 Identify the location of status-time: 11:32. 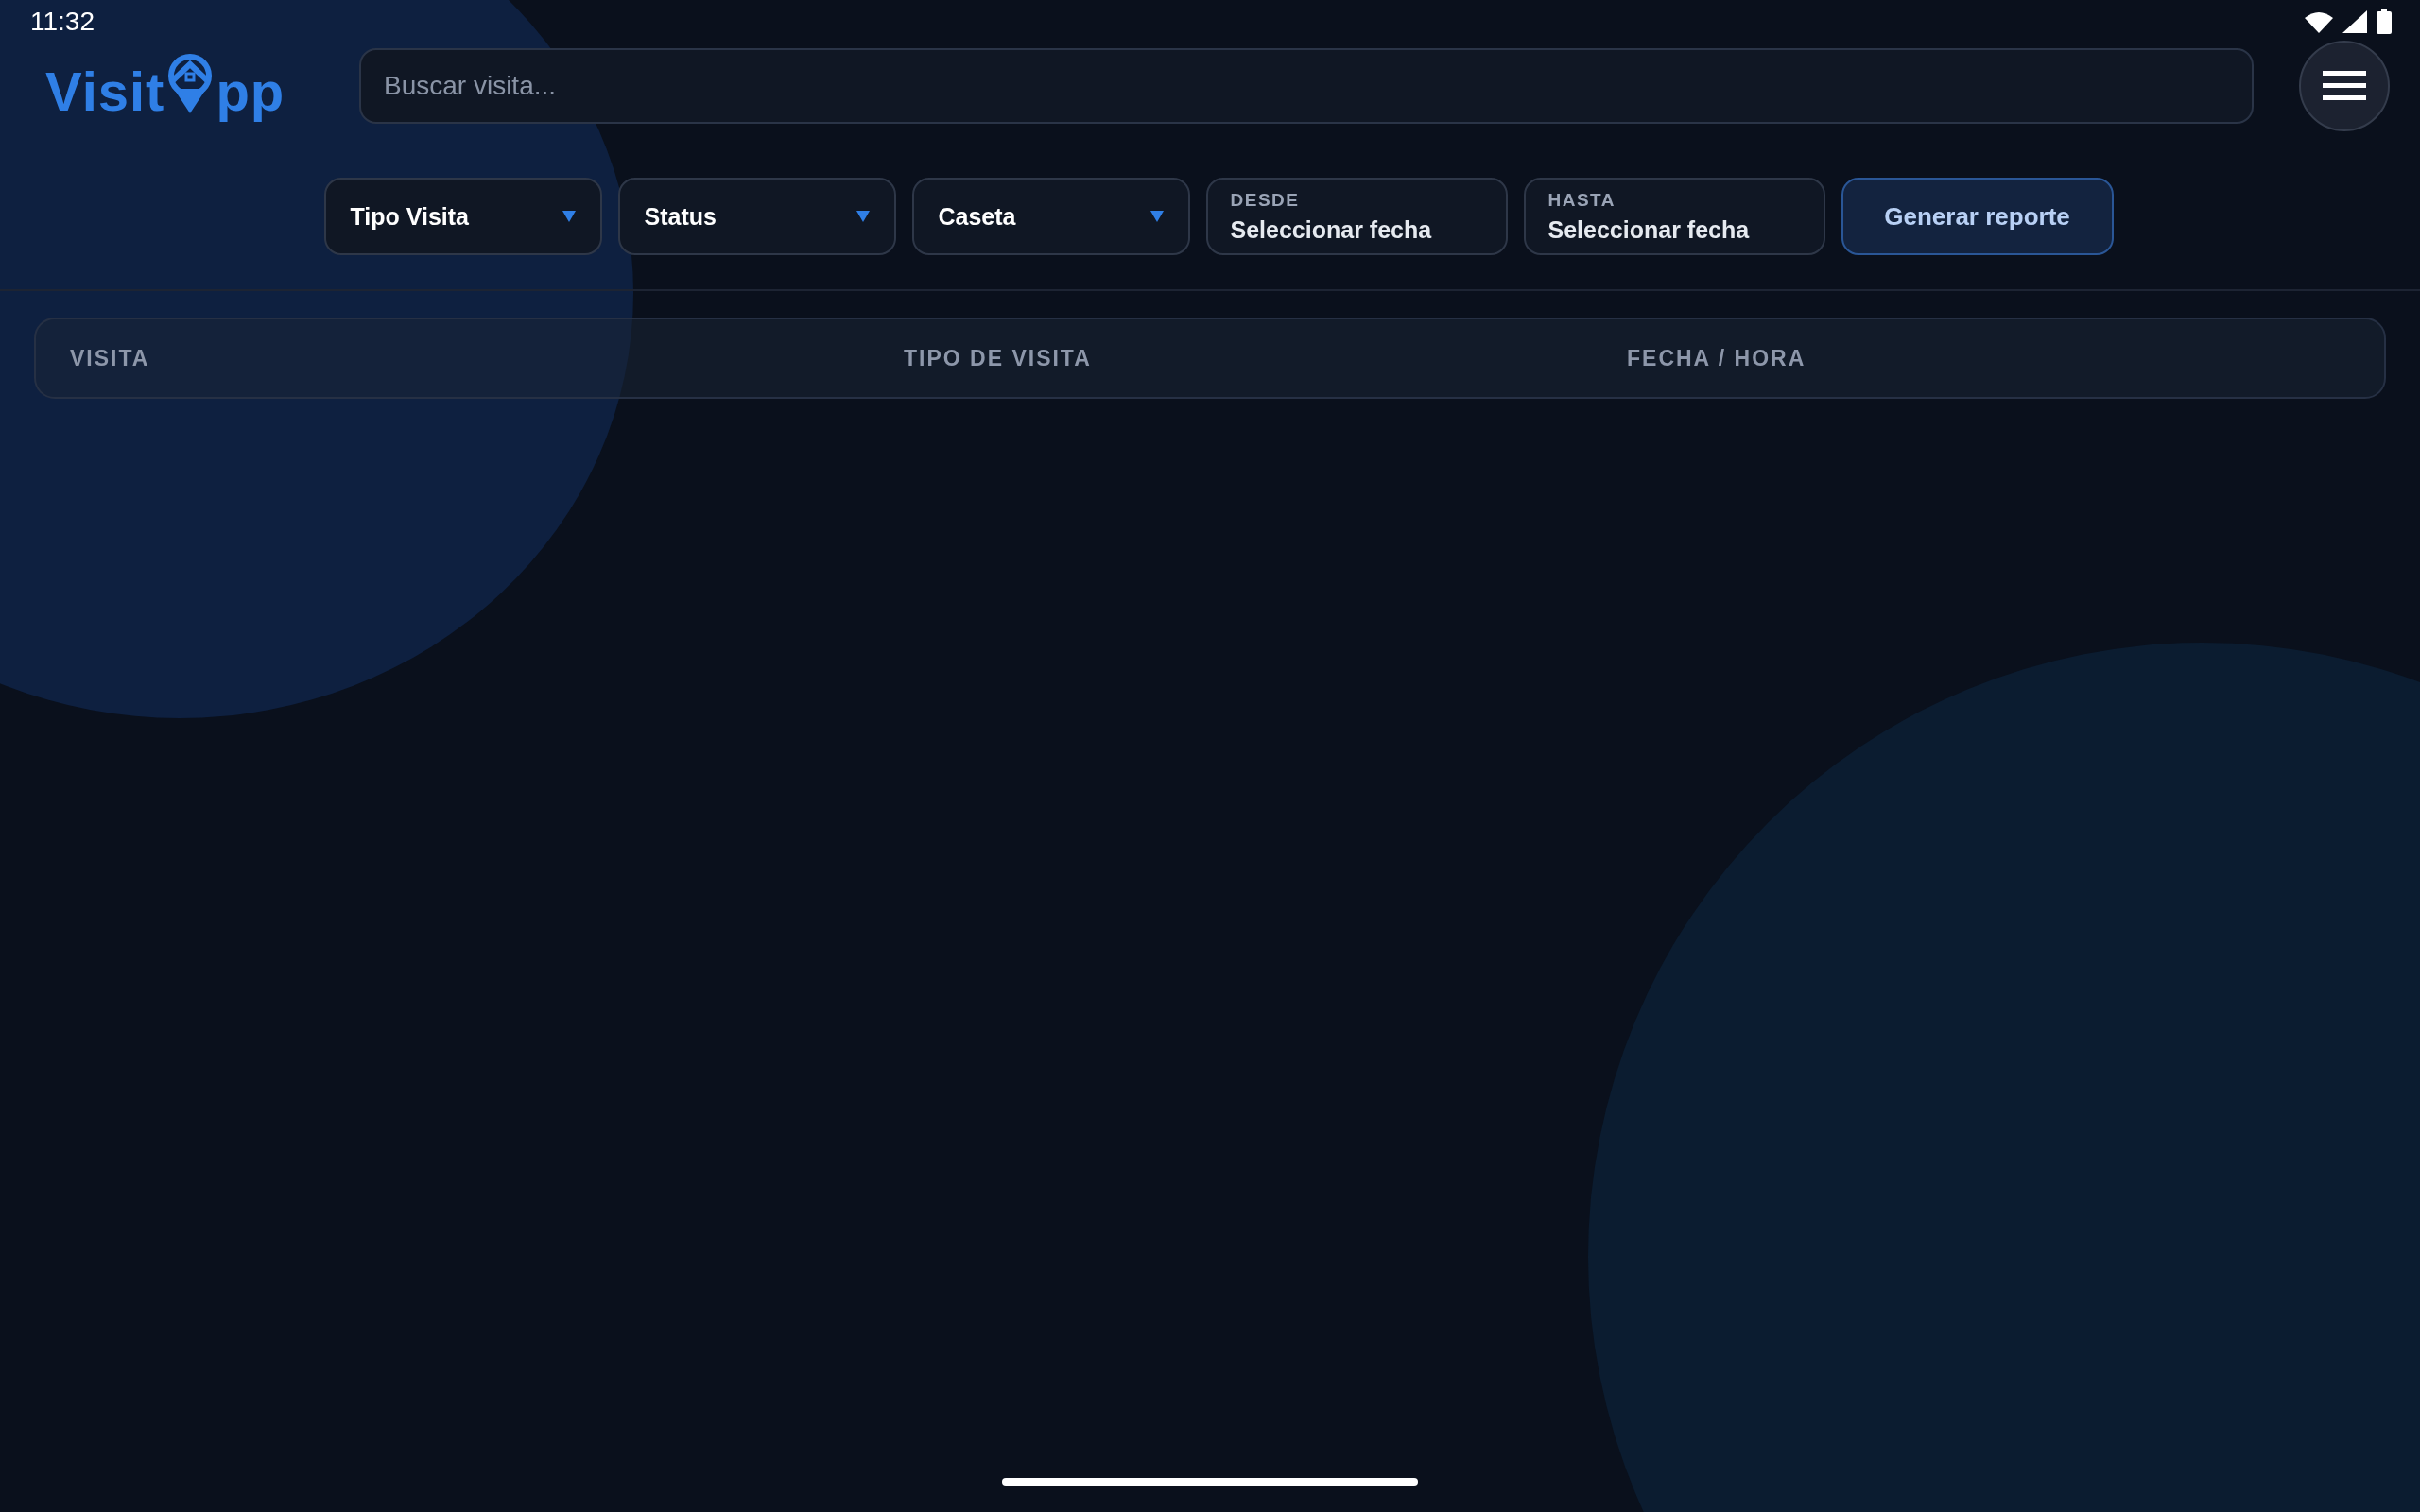
(63, 22).